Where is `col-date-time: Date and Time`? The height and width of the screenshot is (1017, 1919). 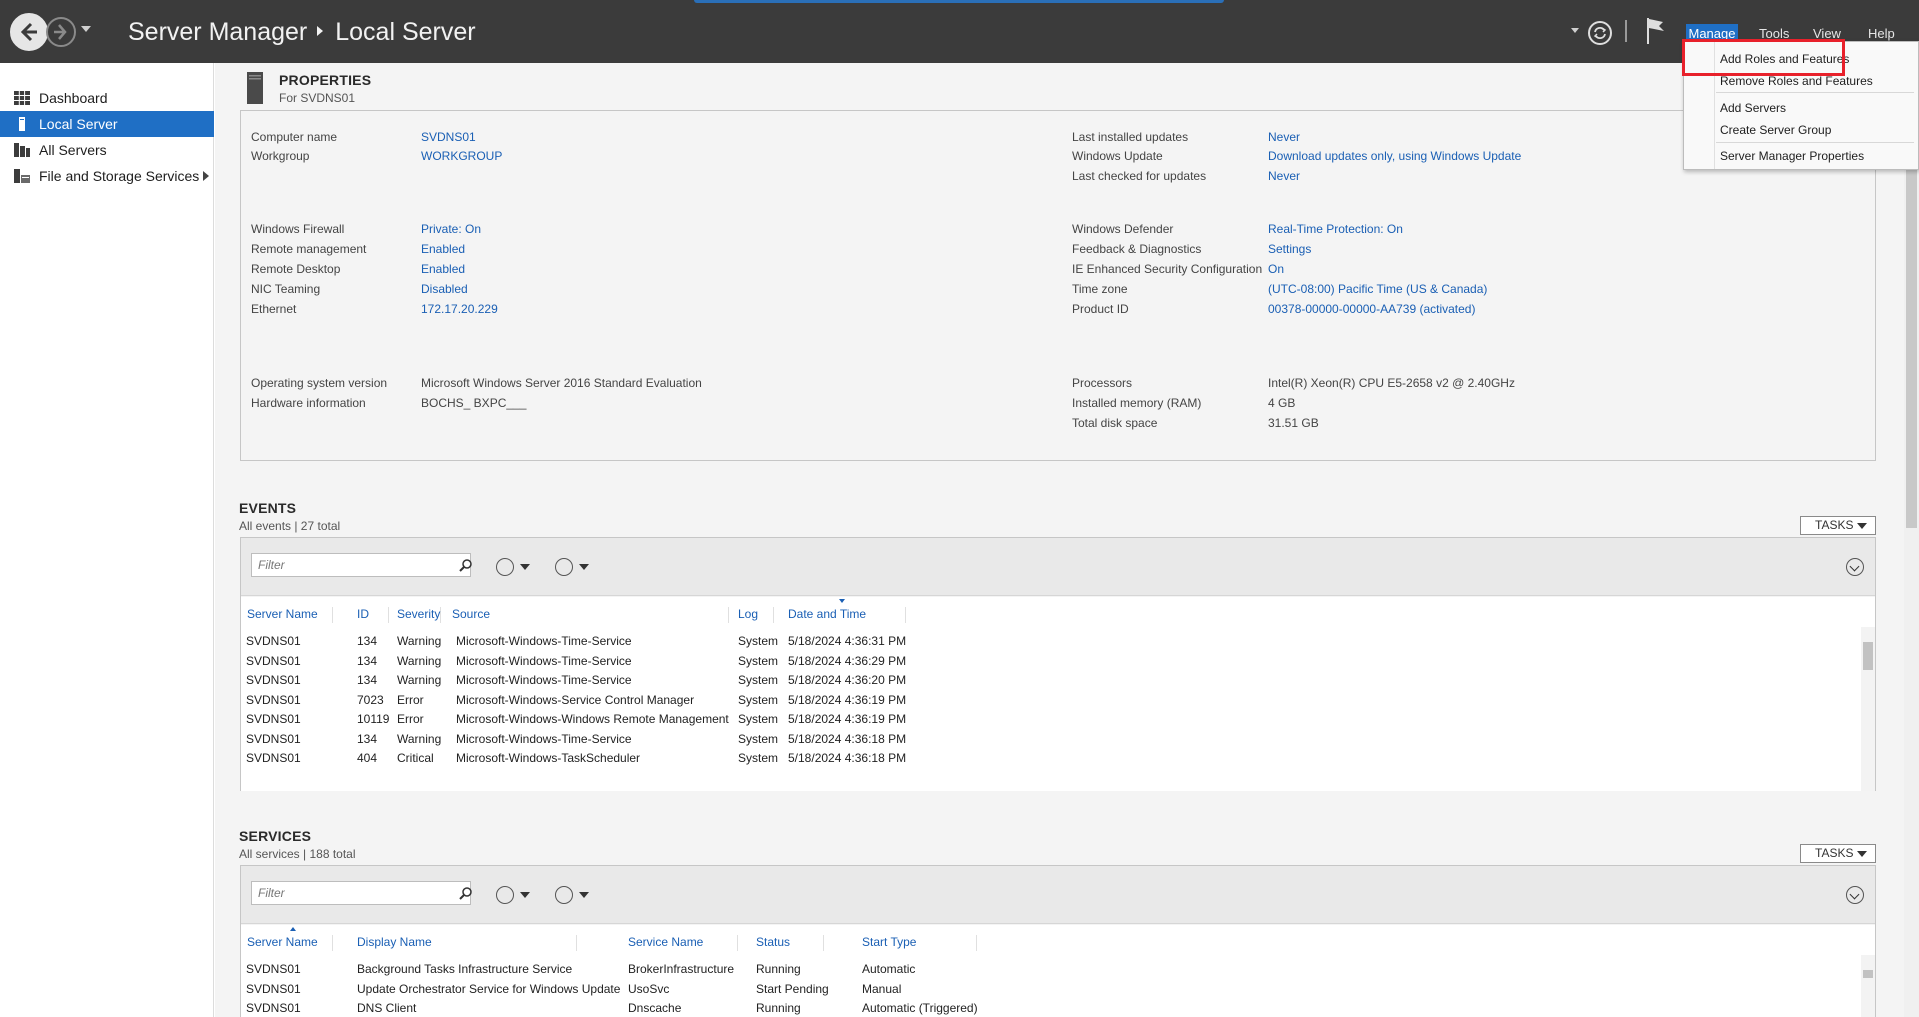
col-date-time: Date and Time is located at coordinates (847, 615).